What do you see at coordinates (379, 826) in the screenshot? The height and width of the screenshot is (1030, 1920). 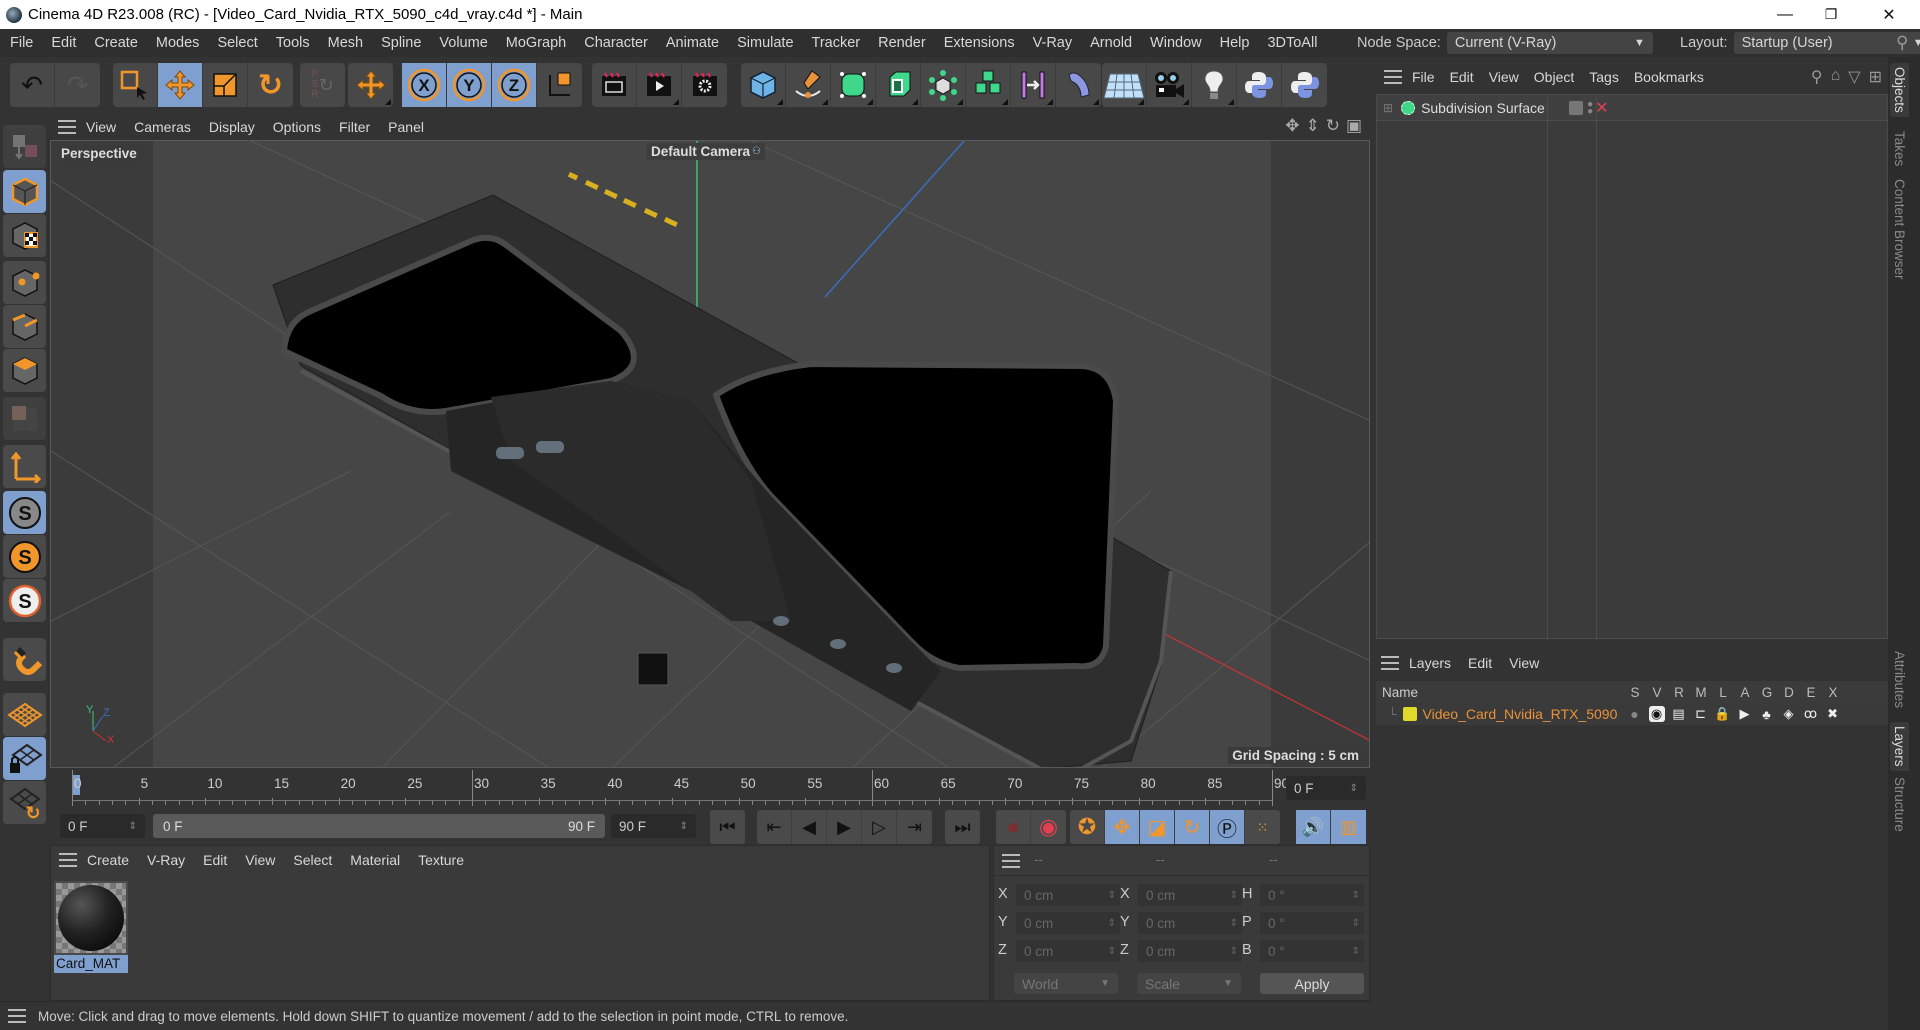 I see `frame-range-slider: 0 F 90 F` at bounding box center [379, 826].